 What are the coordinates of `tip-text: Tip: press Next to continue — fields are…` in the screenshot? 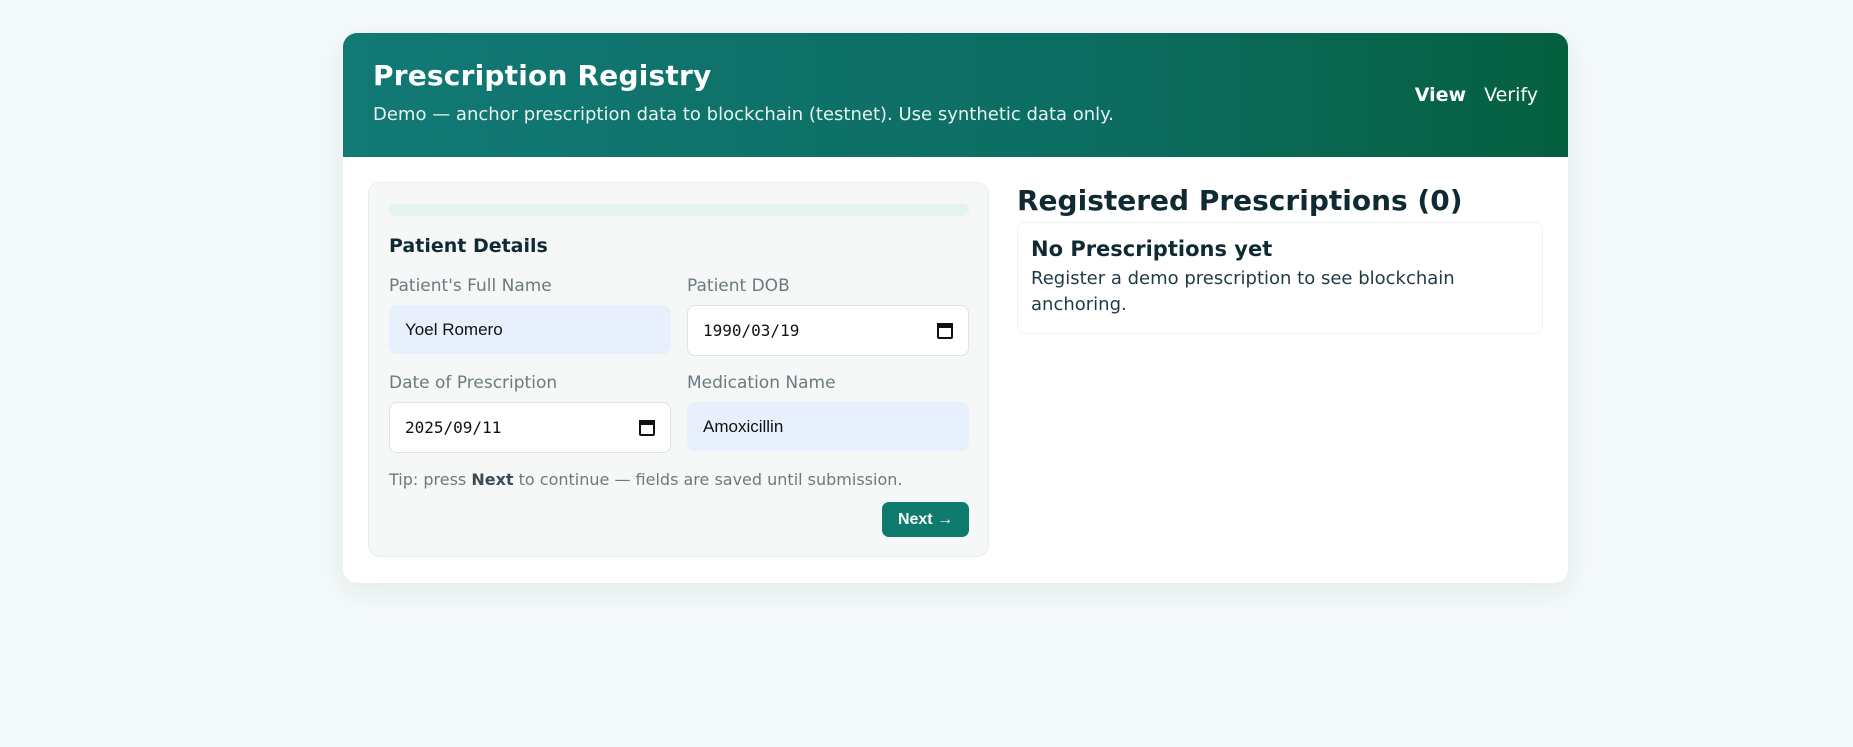 It's located at (645, 479).